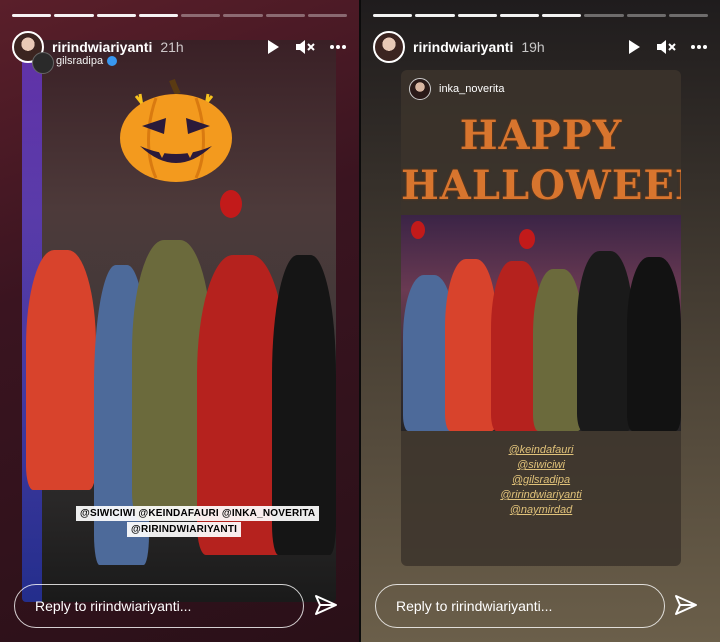 Image resolution: width=720 pixels, height=642 pixels. Describe the element at coordinates (541, 135) in the screenshot. I see `headline-happy: HAPPY` at that location.